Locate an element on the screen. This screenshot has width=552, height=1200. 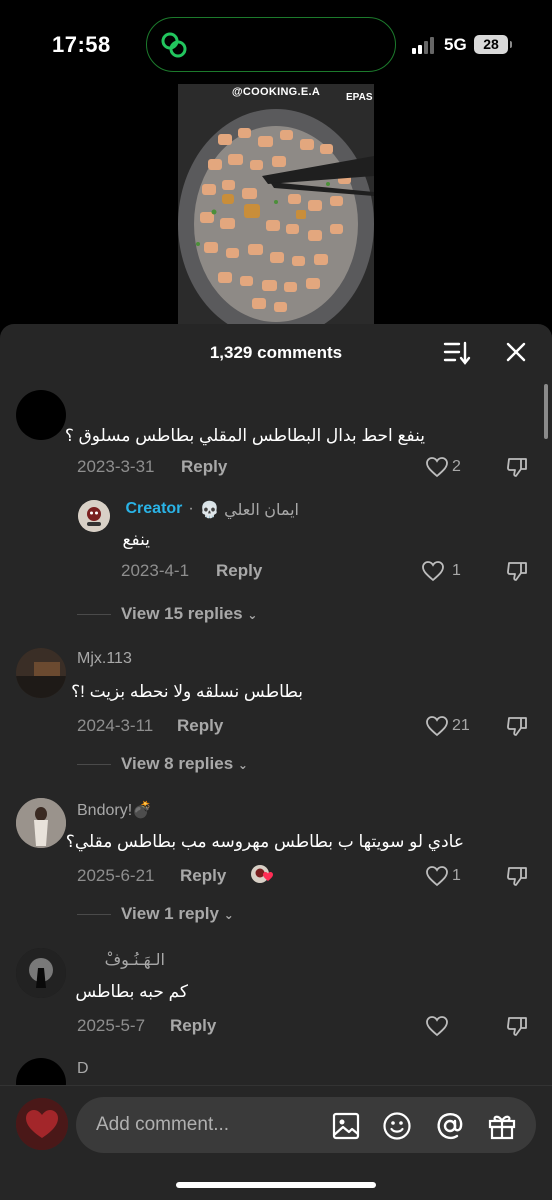
comment-date: 2025-6-21 is located at coordinates (116, 875).